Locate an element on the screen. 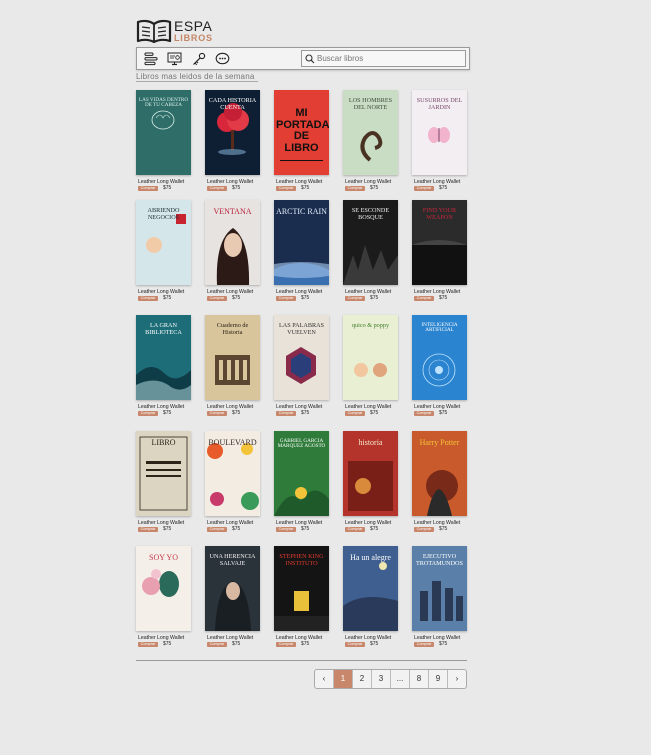 The height and width of the screenshot is (755, 651). book-cover: Cuaderno de Historia is located at coordinates (232, 357).